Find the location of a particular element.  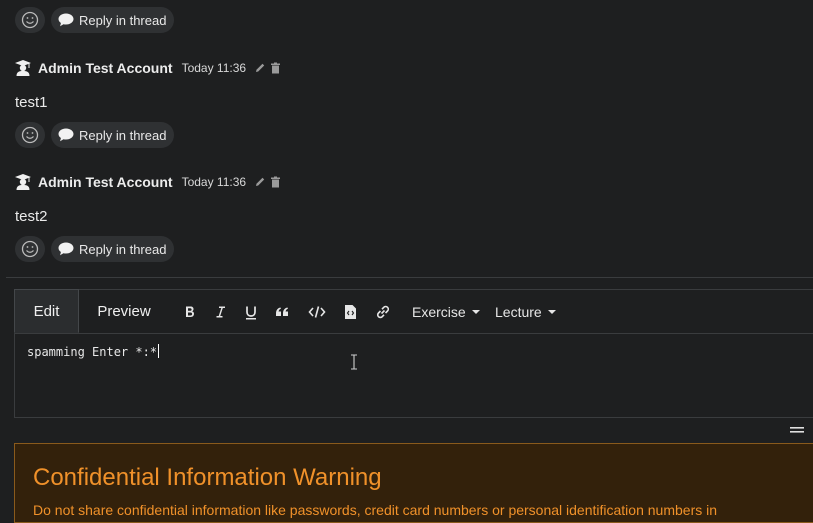

bold-icon is located at coordinates (190, 312).